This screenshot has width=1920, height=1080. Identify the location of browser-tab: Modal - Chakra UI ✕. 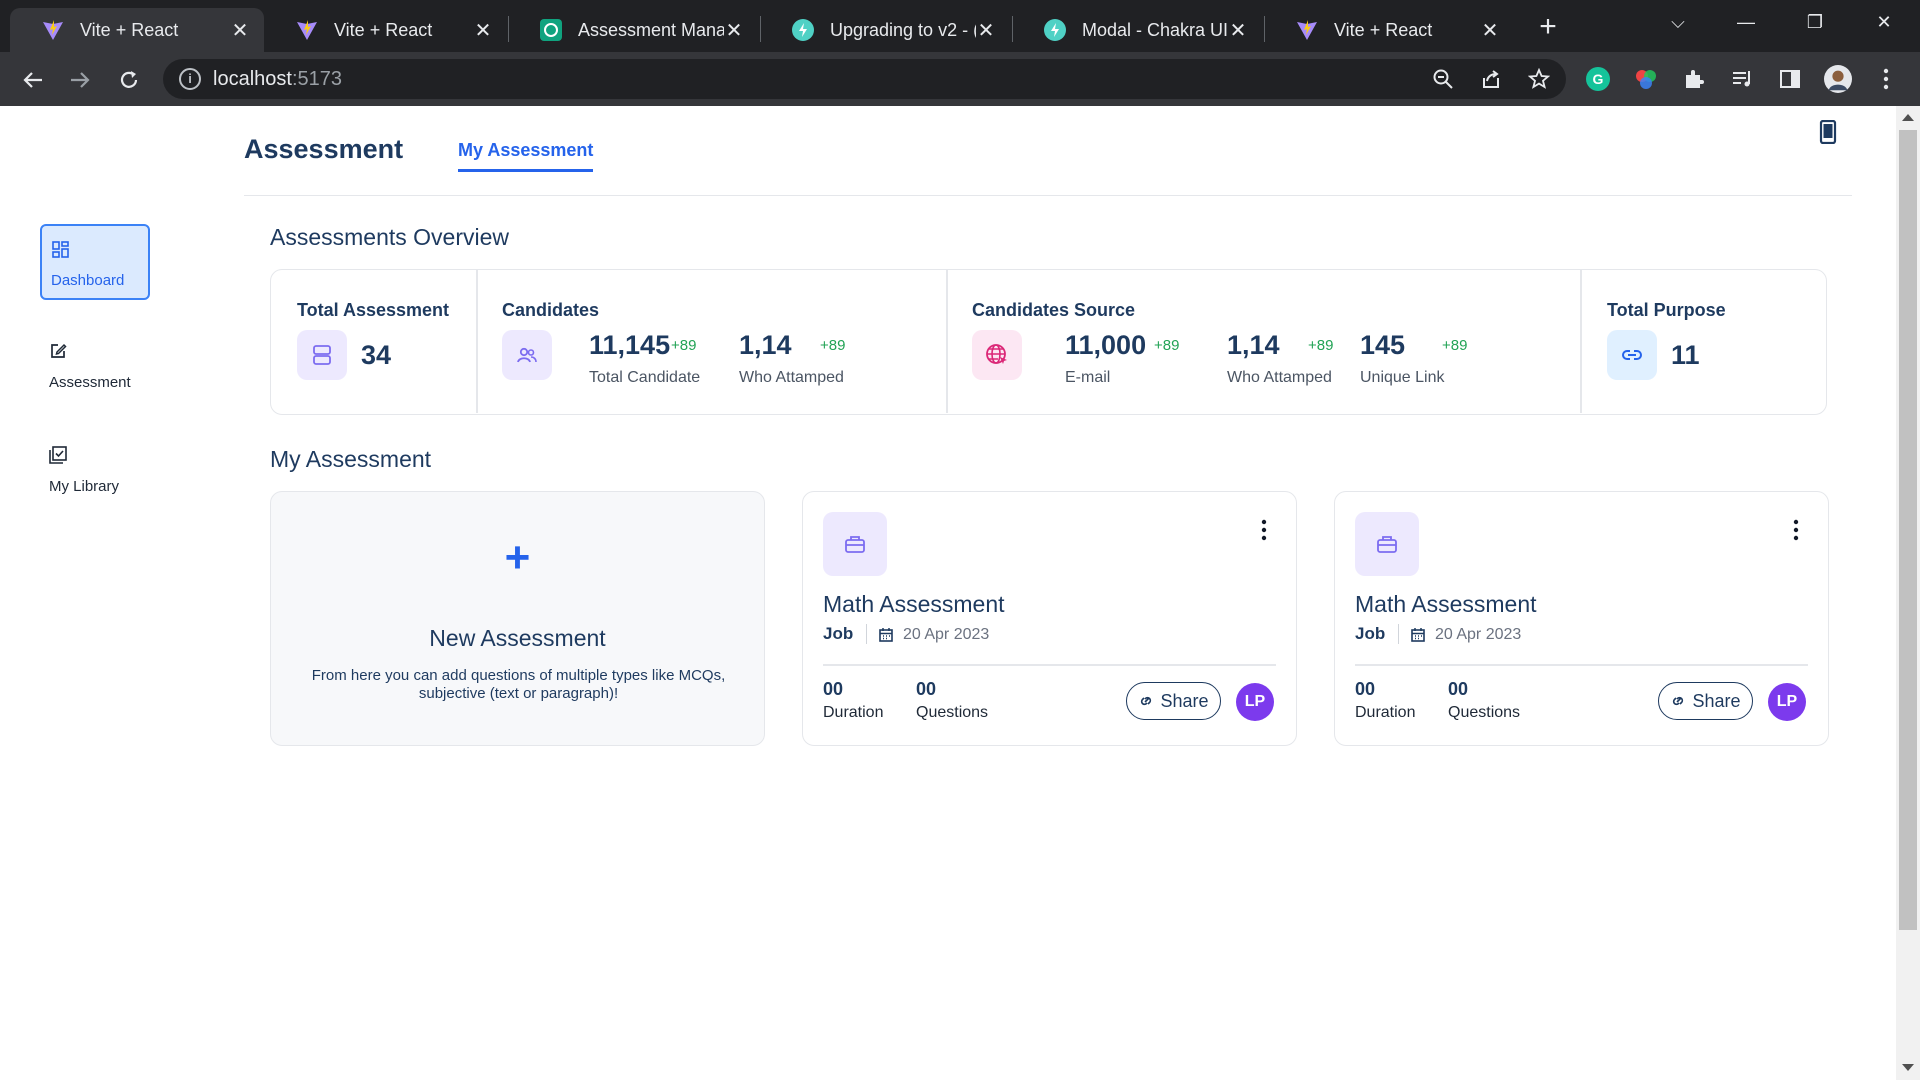
(1137, 30).